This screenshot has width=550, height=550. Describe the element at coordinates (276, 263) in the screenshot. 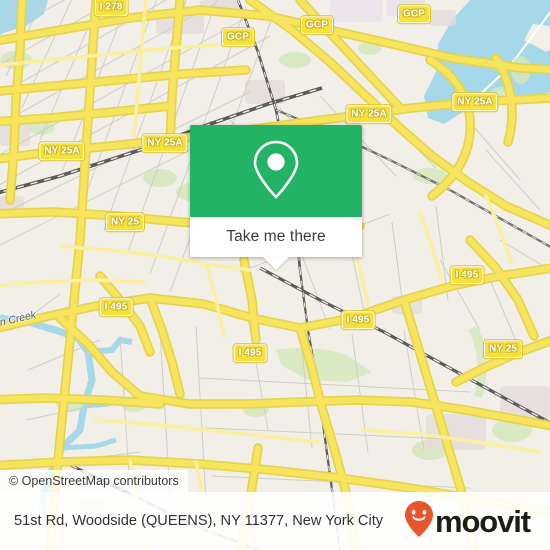

I see `popup-tail-arrow` at that location.